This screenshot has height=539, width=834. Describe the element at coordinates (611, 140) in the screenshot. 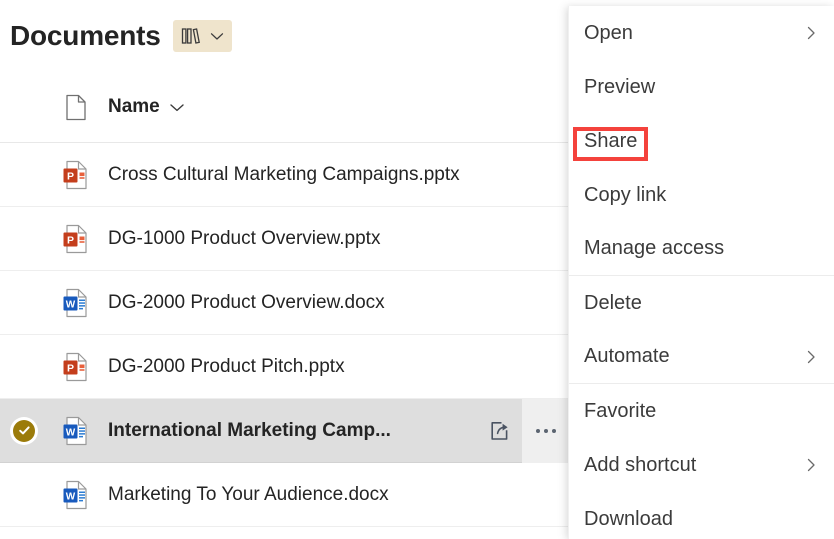

I see `menu-item-label: Share` at that location.